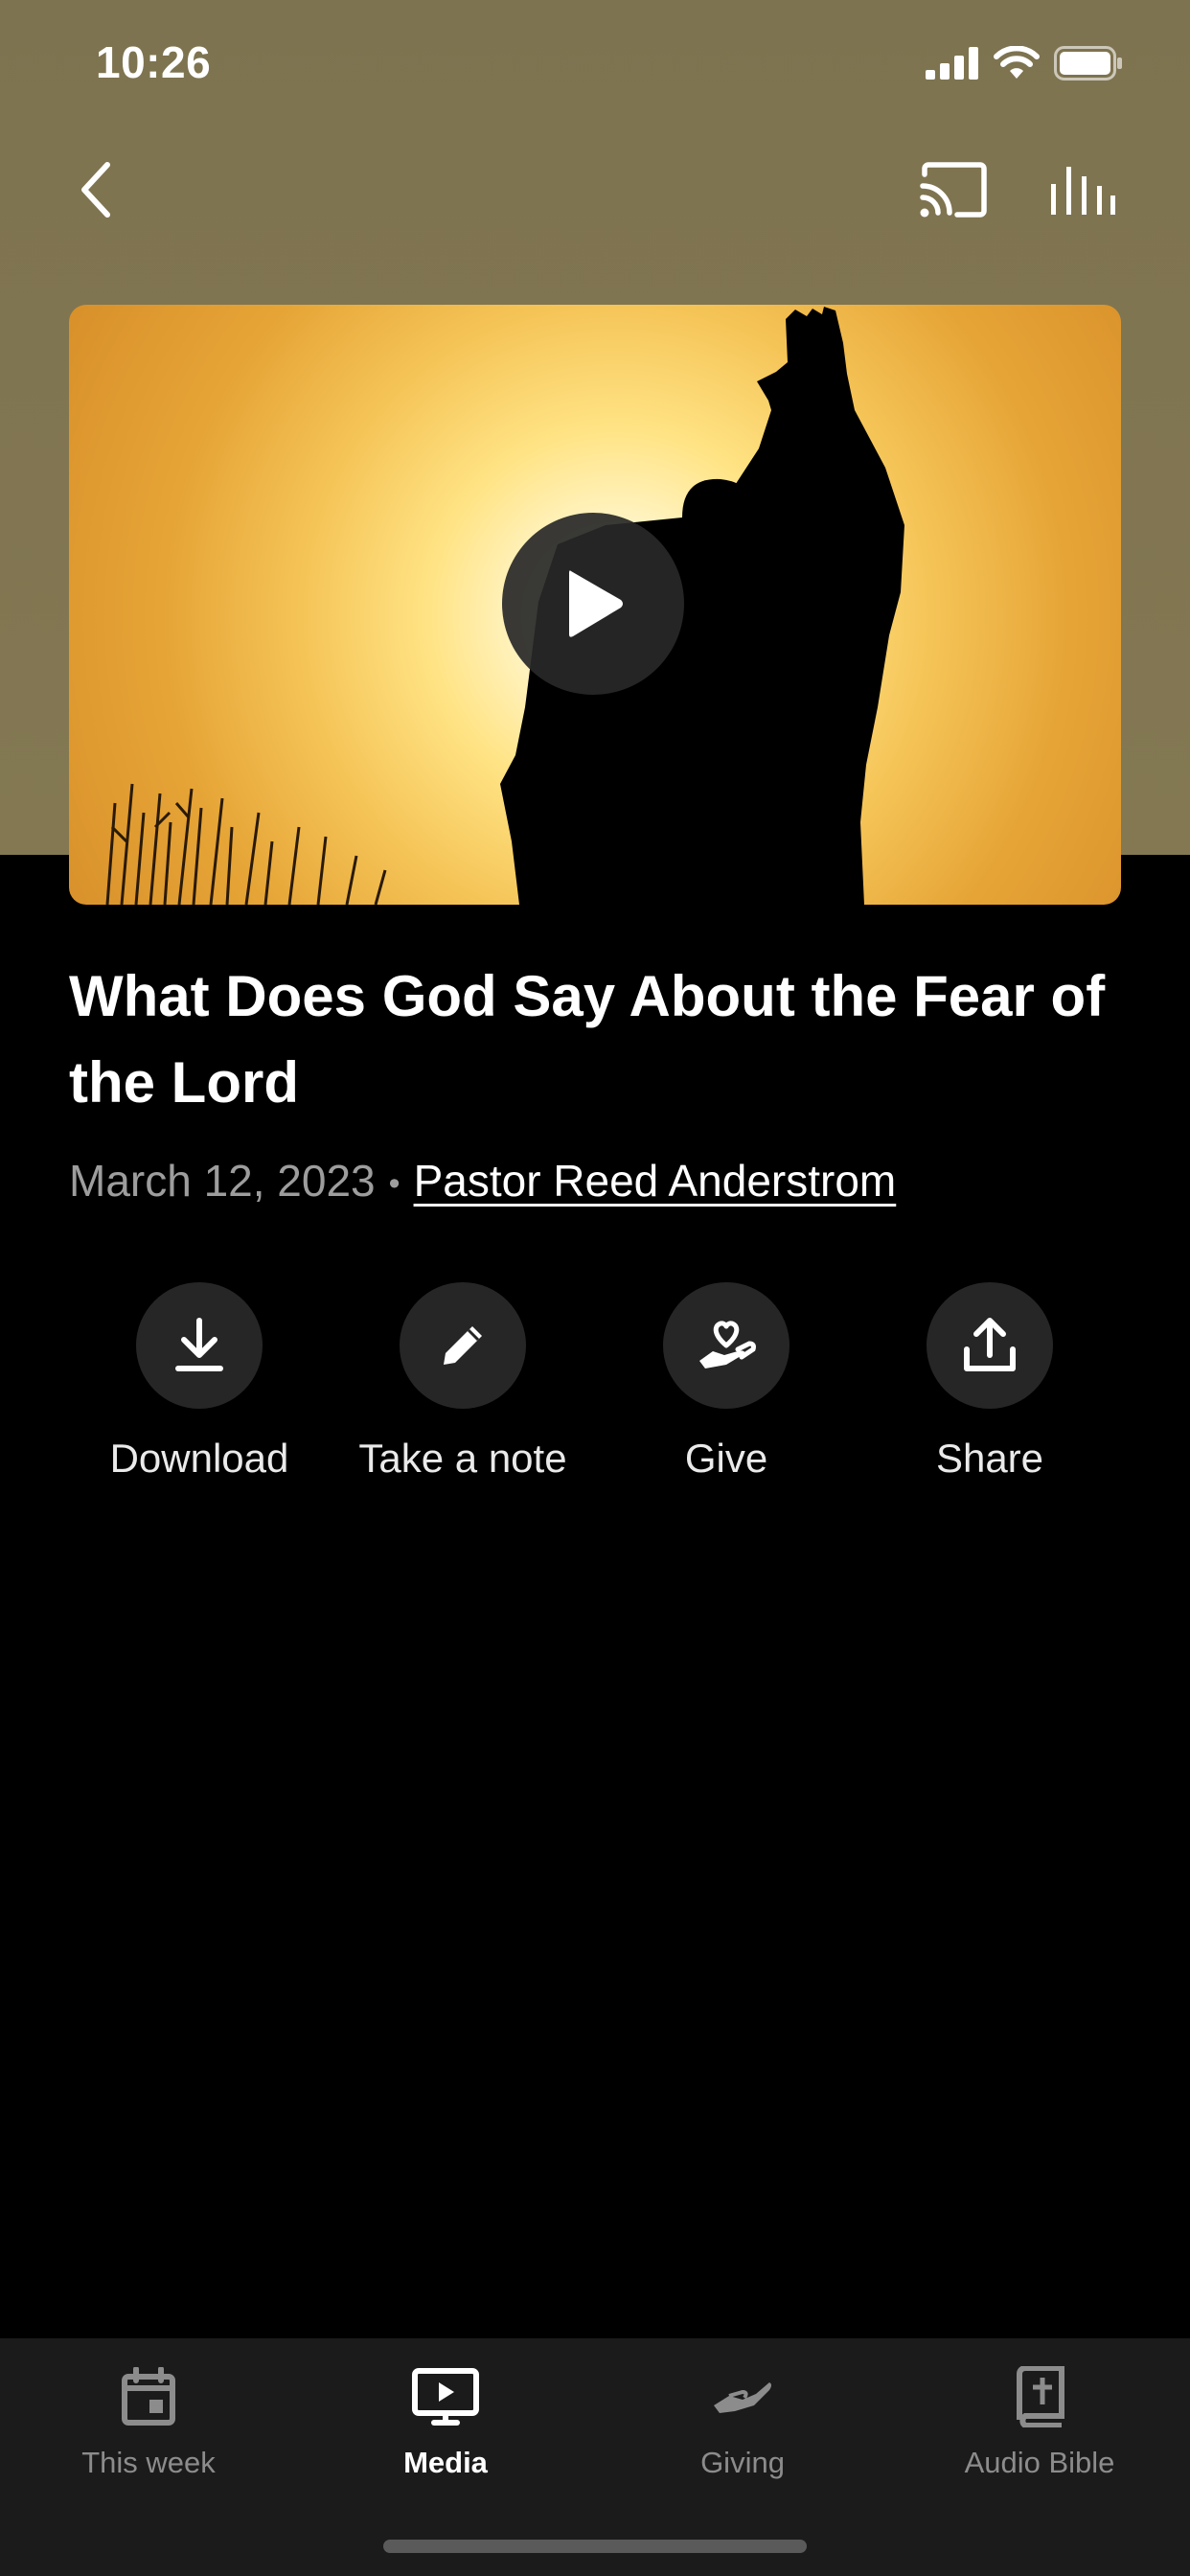 This screenshot has height=2576, width=1190. What do you see at coordinates (595, 192) in the screenshot?
I see `top-navigation` at bounding box center [595, 192].